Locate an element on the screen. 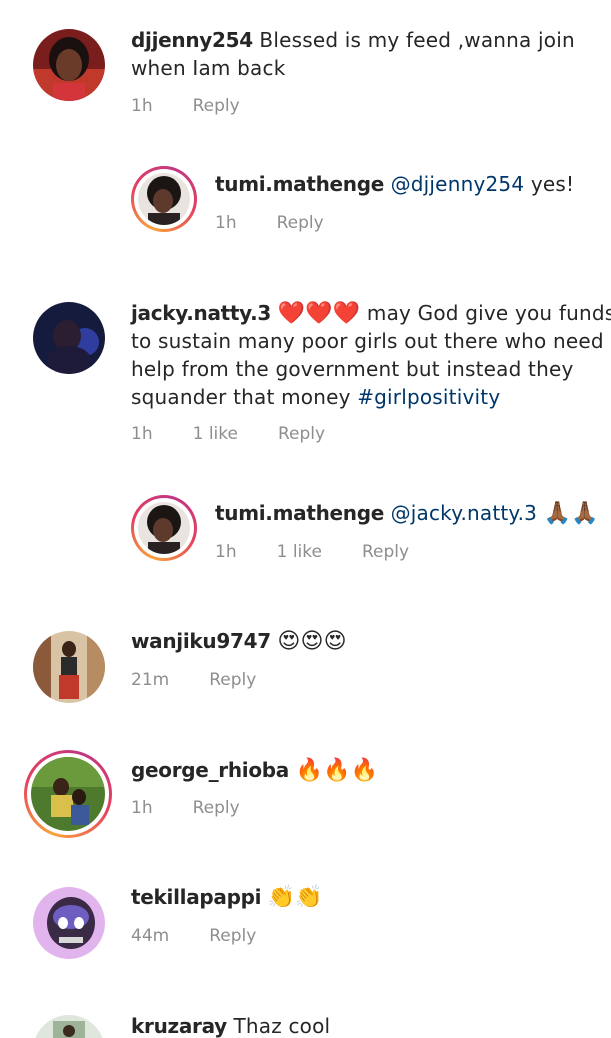  comment-text: george_rhioba 🔥🔥🔥 is located at coordinates (254, 770).